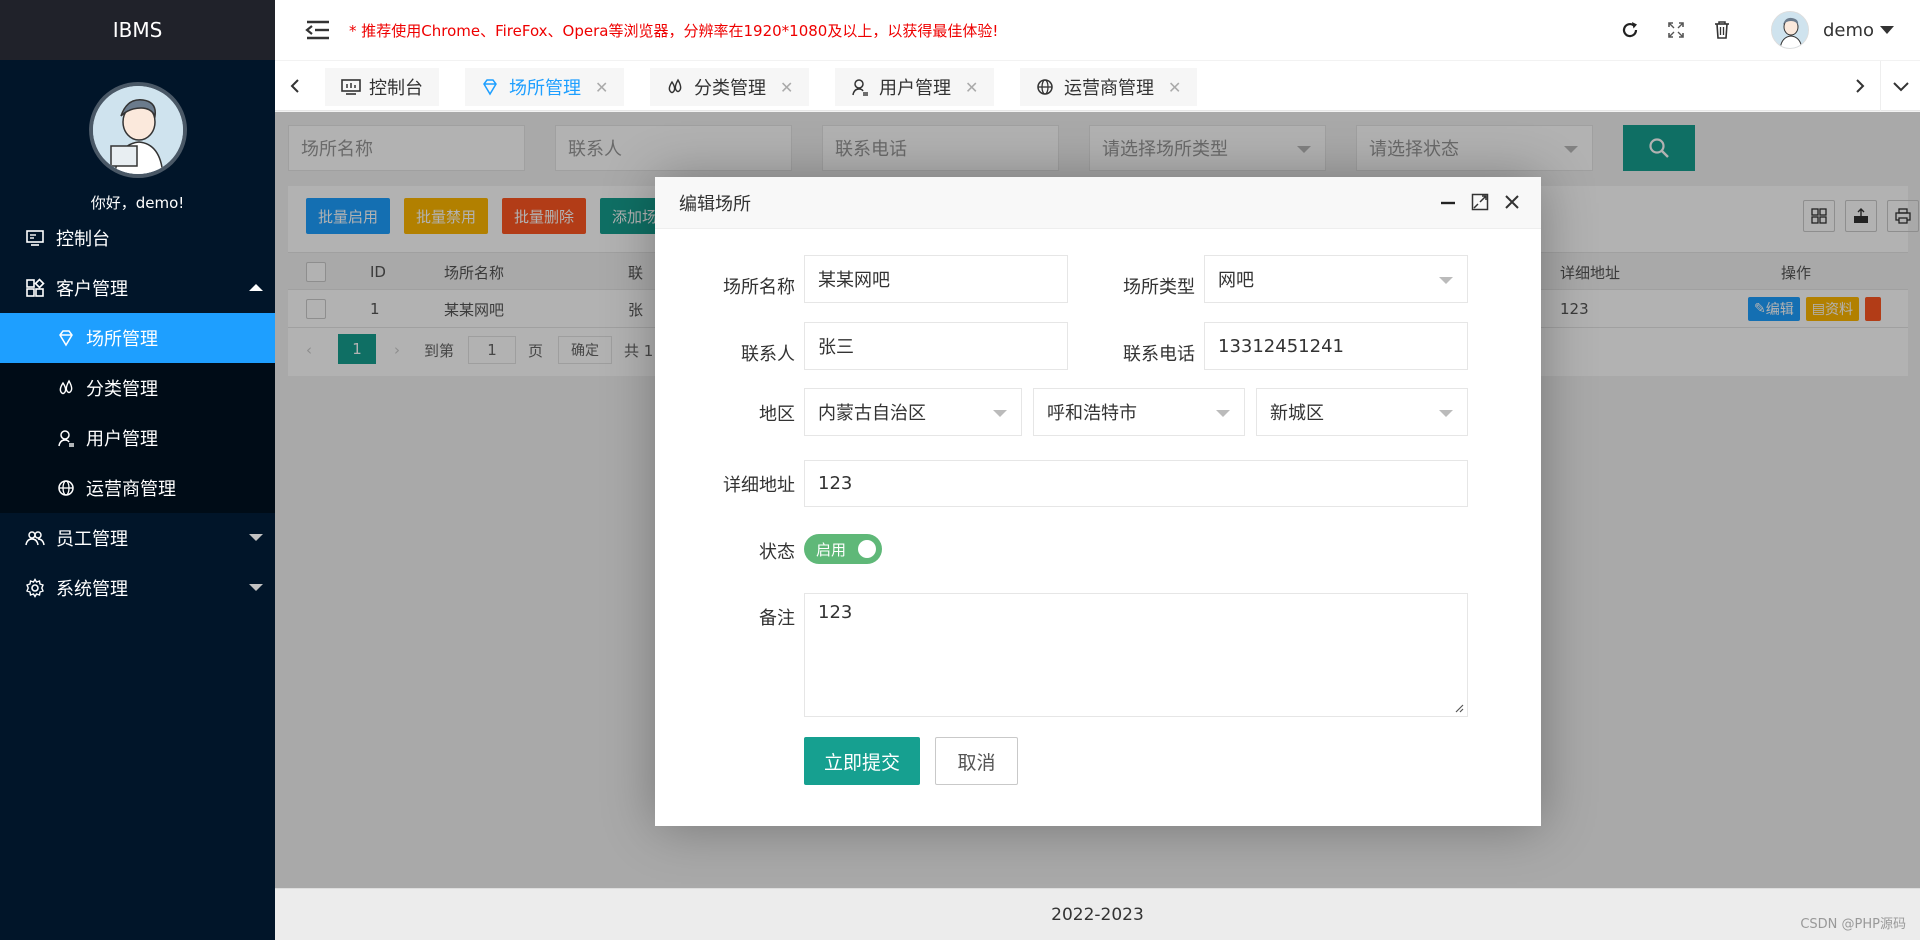  What do you see at coordinates (867, 549) in the screenshot?
I see `toggle-knob` at bounding box center [867, 549].